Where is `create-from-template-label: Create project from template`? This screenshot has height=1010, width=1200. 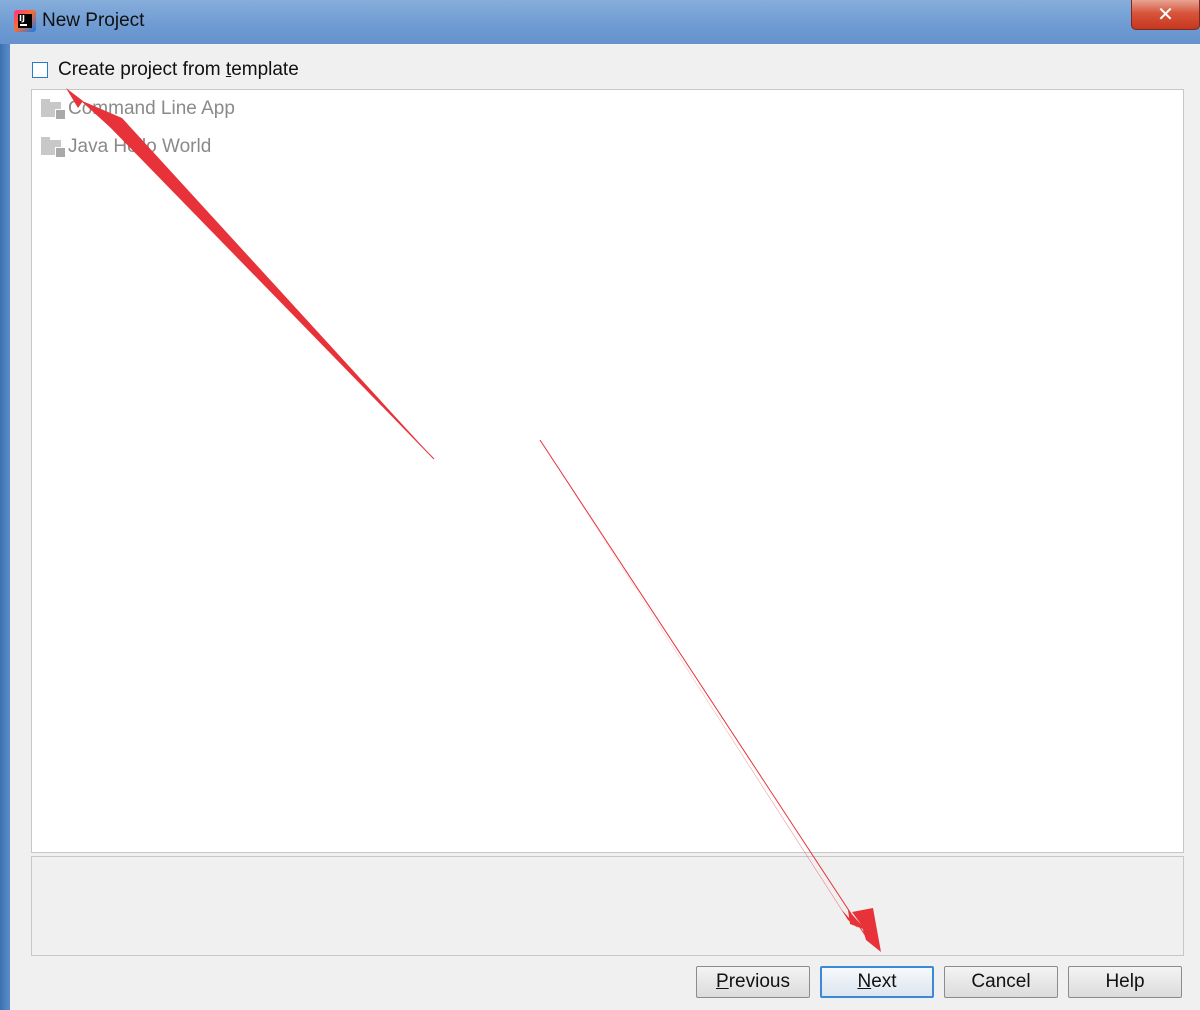
create-from-template-label: Create project from template is located at coordinates (178, 70).